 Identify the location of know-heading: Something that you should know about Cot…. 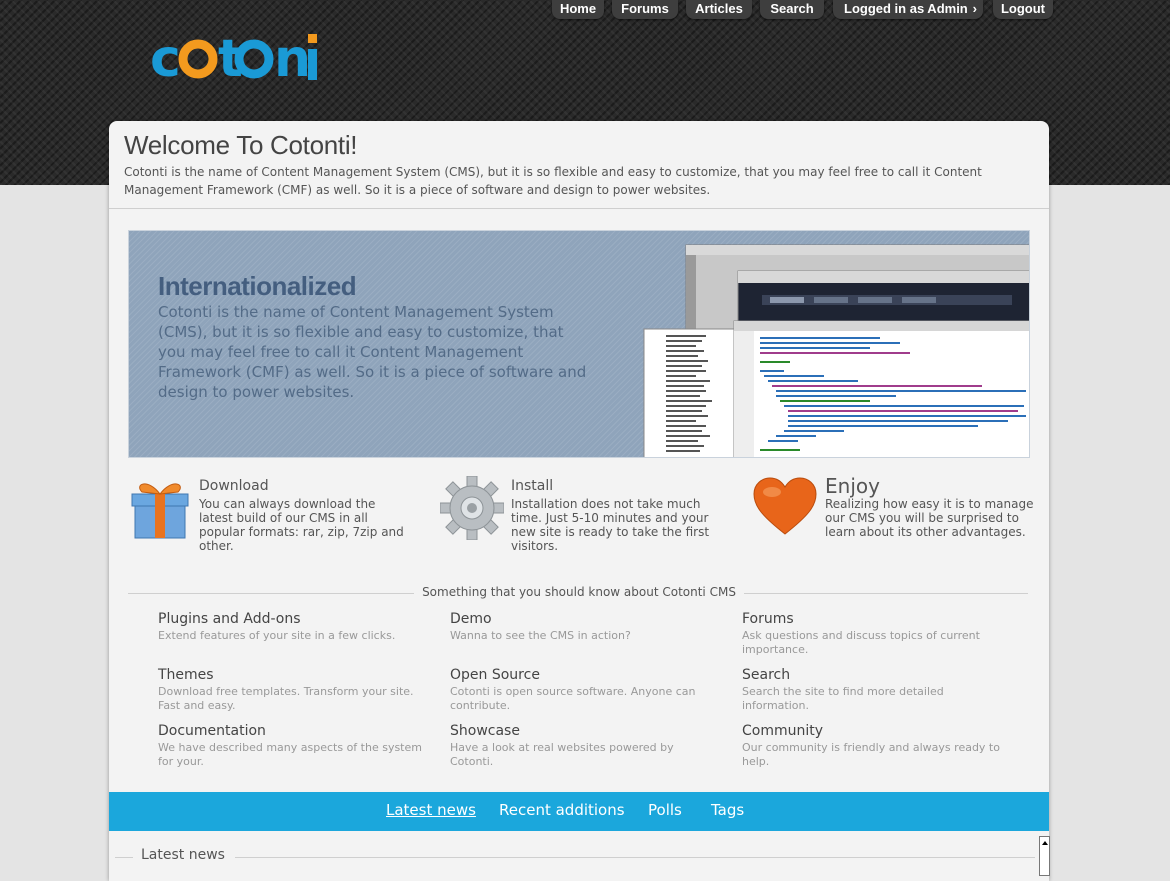
(579, 592).